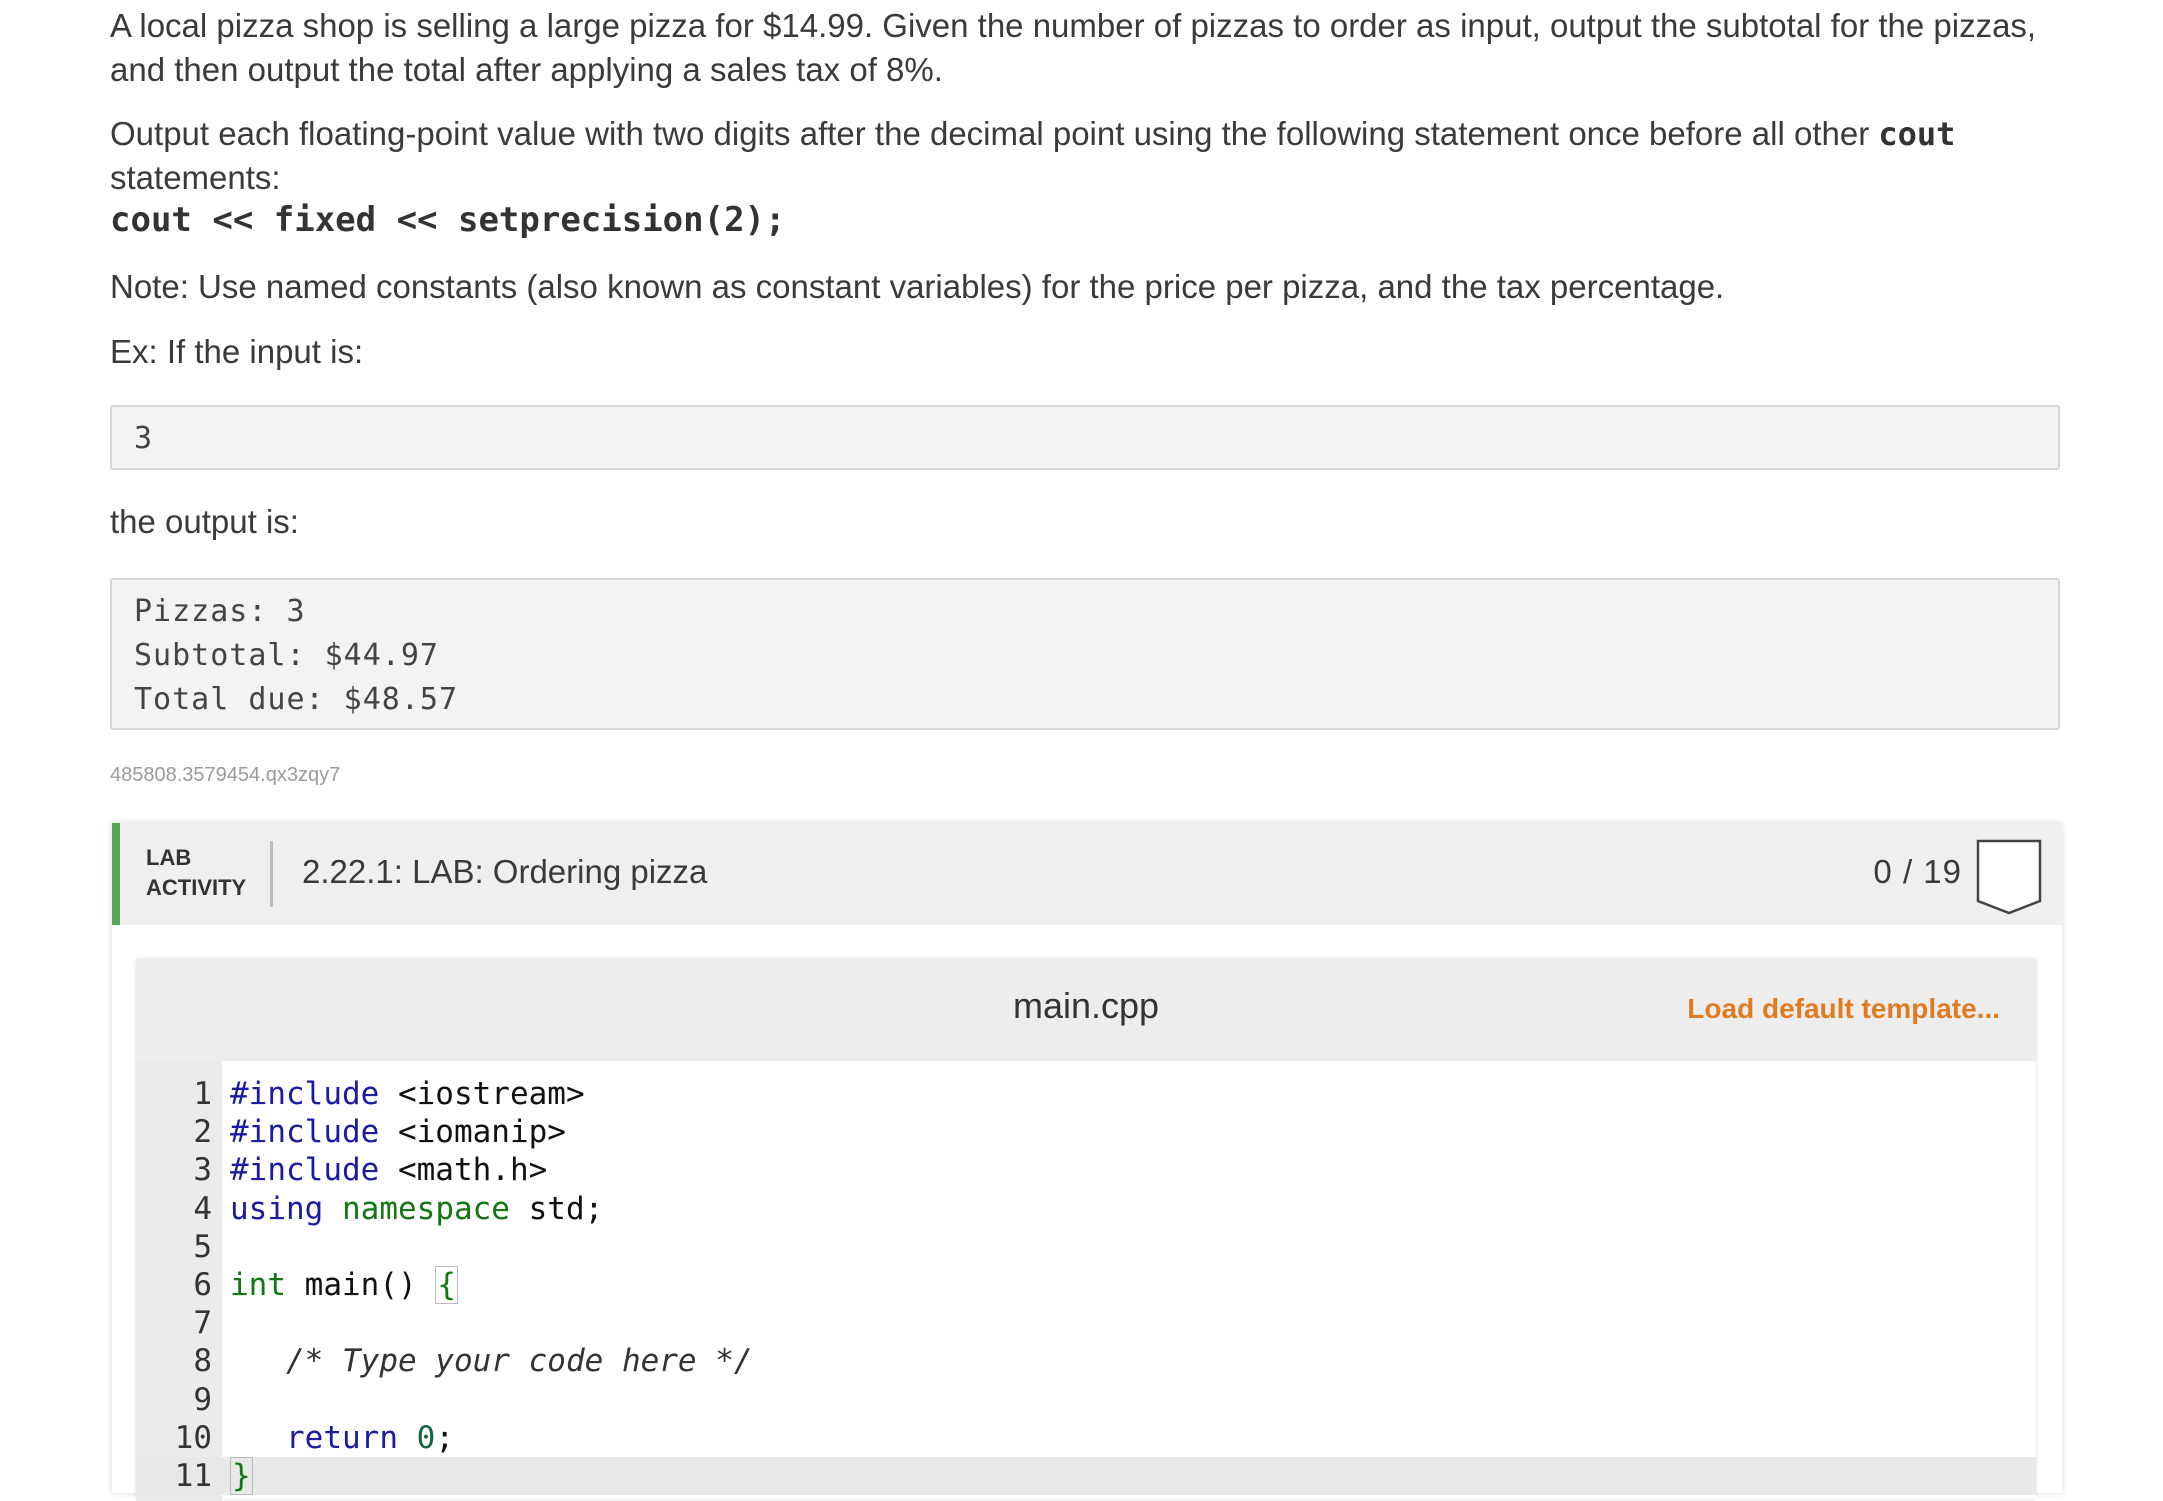  What do you see at coordinates (1086, 1438) in the screenshot?
I see `code-line: 10 return 0;` at bounding box center [1086, 1438].